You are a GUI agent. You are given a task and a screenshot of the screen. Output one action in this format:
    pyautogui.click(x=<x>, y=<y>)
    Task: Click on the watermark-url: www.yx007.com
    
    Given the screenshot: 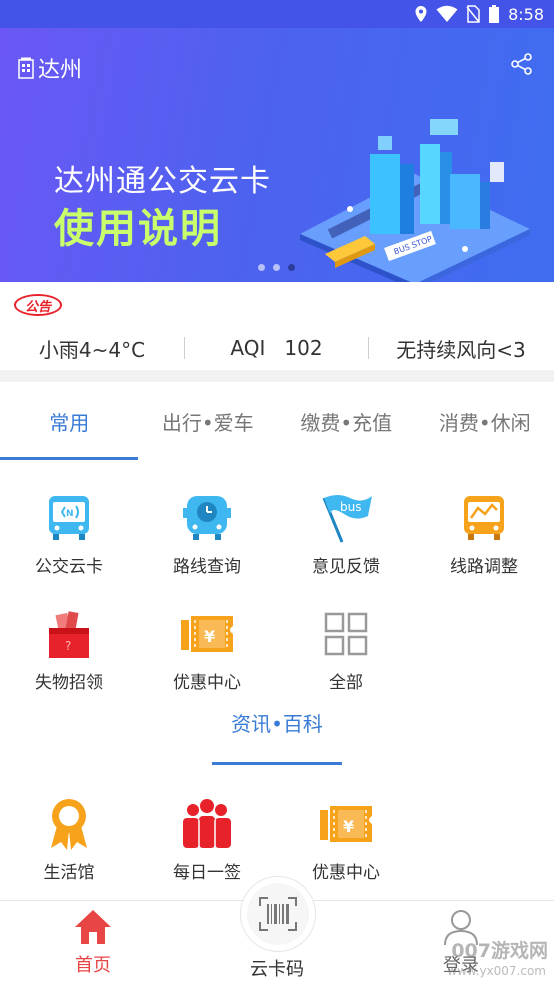 What is the action you would take?
    pyautogui.click(x=496, y=971)
    